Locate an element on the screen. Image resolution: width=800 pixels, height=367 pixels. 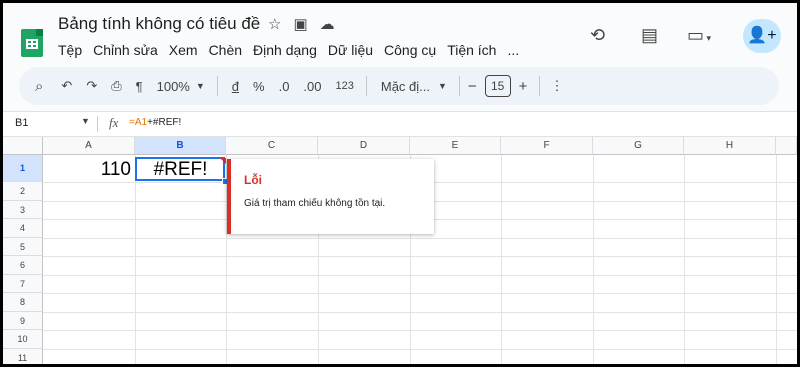
formula-reference: =A1 is located at coordinates (138, 122).